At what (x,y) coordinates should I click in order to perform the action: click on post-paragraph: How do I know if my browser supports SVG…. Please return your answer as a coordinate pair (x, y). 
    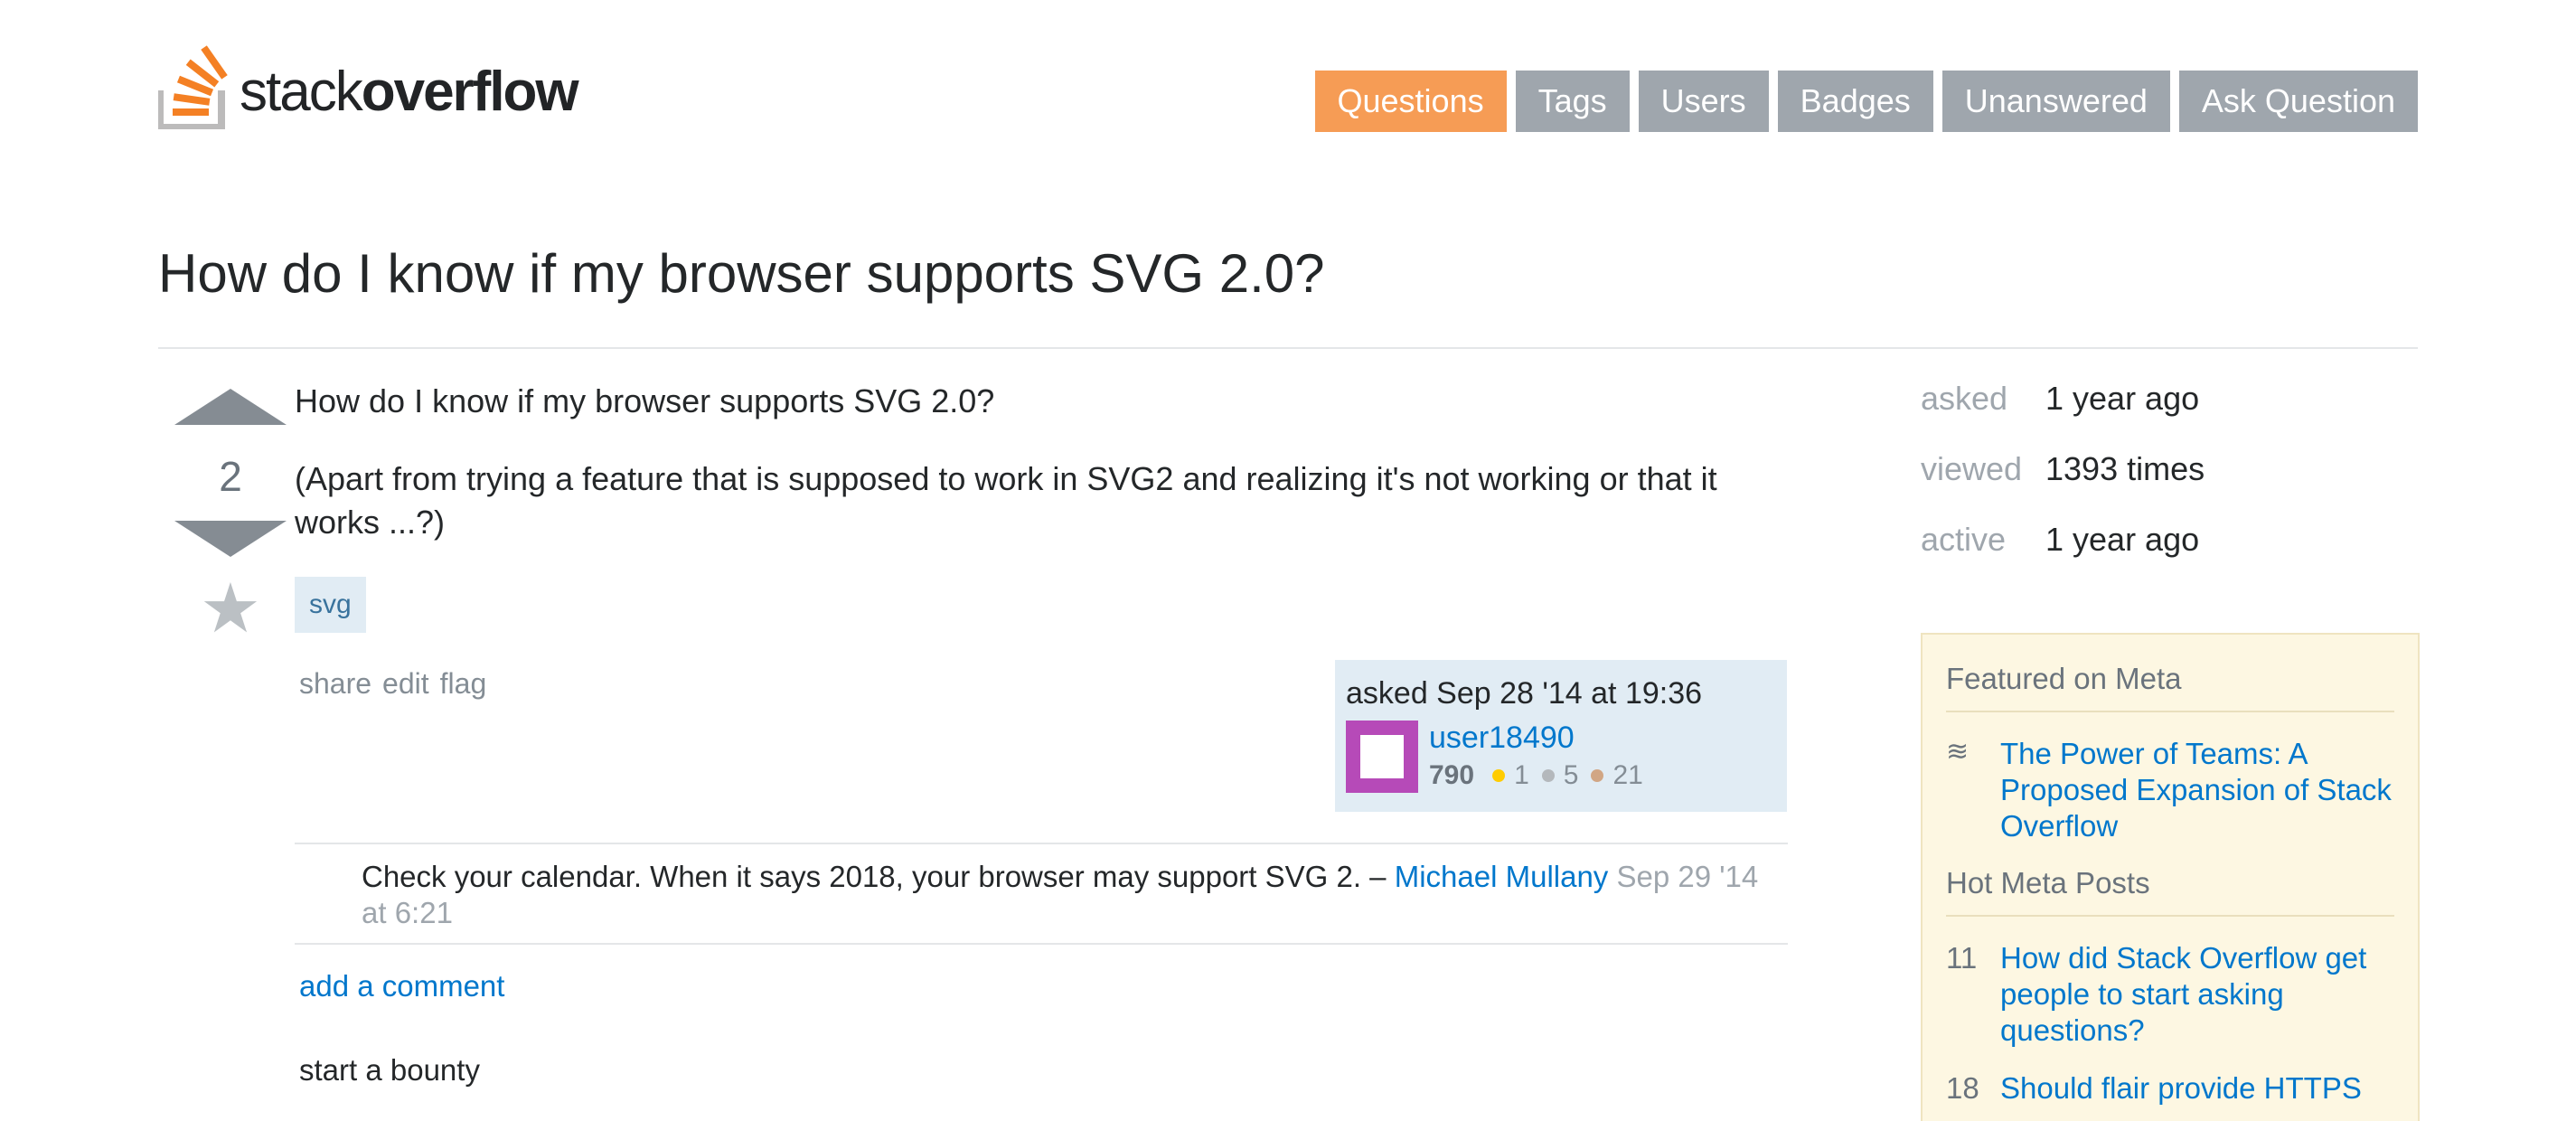
    Looking at the image, I should click on (645, 400).